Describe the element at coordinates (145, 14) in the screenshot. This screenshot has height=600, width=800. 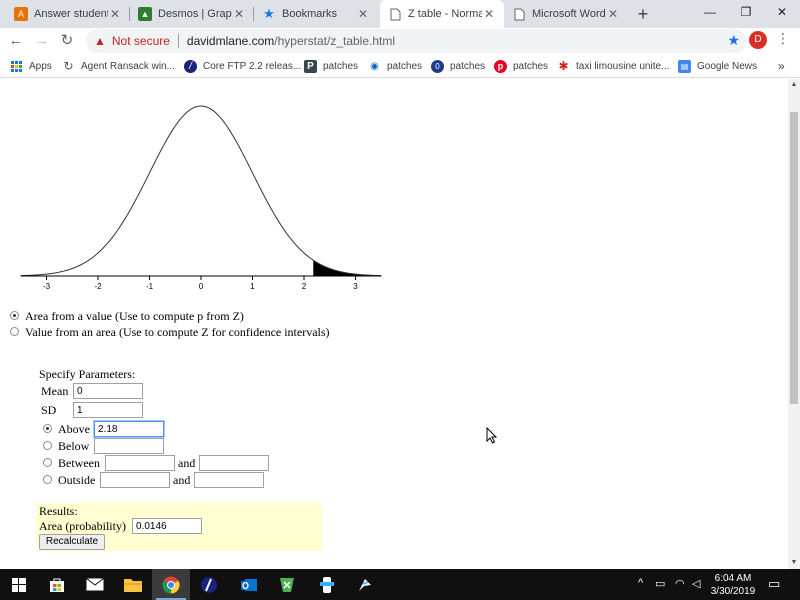
I see `desmos-icon: ▲` at that location.